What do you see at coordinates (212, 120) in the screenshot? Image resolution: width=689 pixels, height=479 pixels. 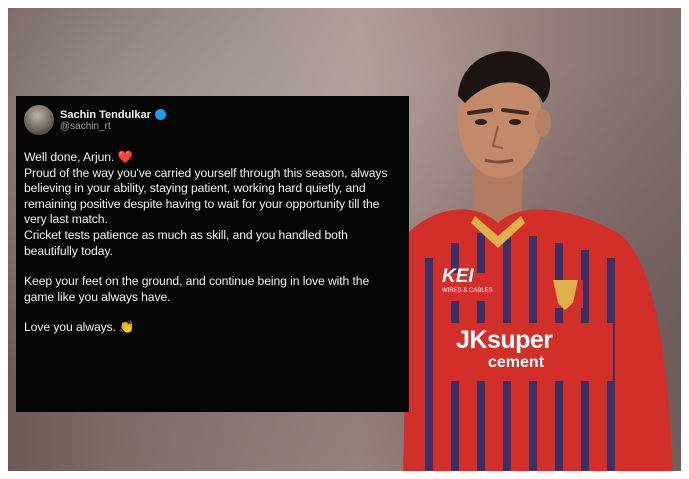 I see `tweet-header: Sachin Tendulkar @sachin_rt` at bounding box center [212, 120].